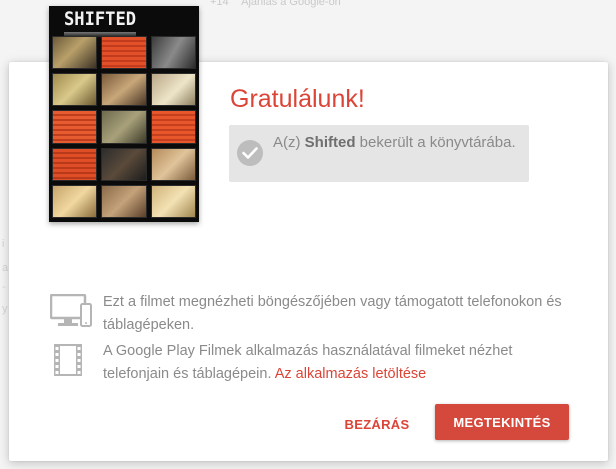  Describe the element at coordinates (250, 153) in the screenshot. I see `check-circle-icon` at that location.